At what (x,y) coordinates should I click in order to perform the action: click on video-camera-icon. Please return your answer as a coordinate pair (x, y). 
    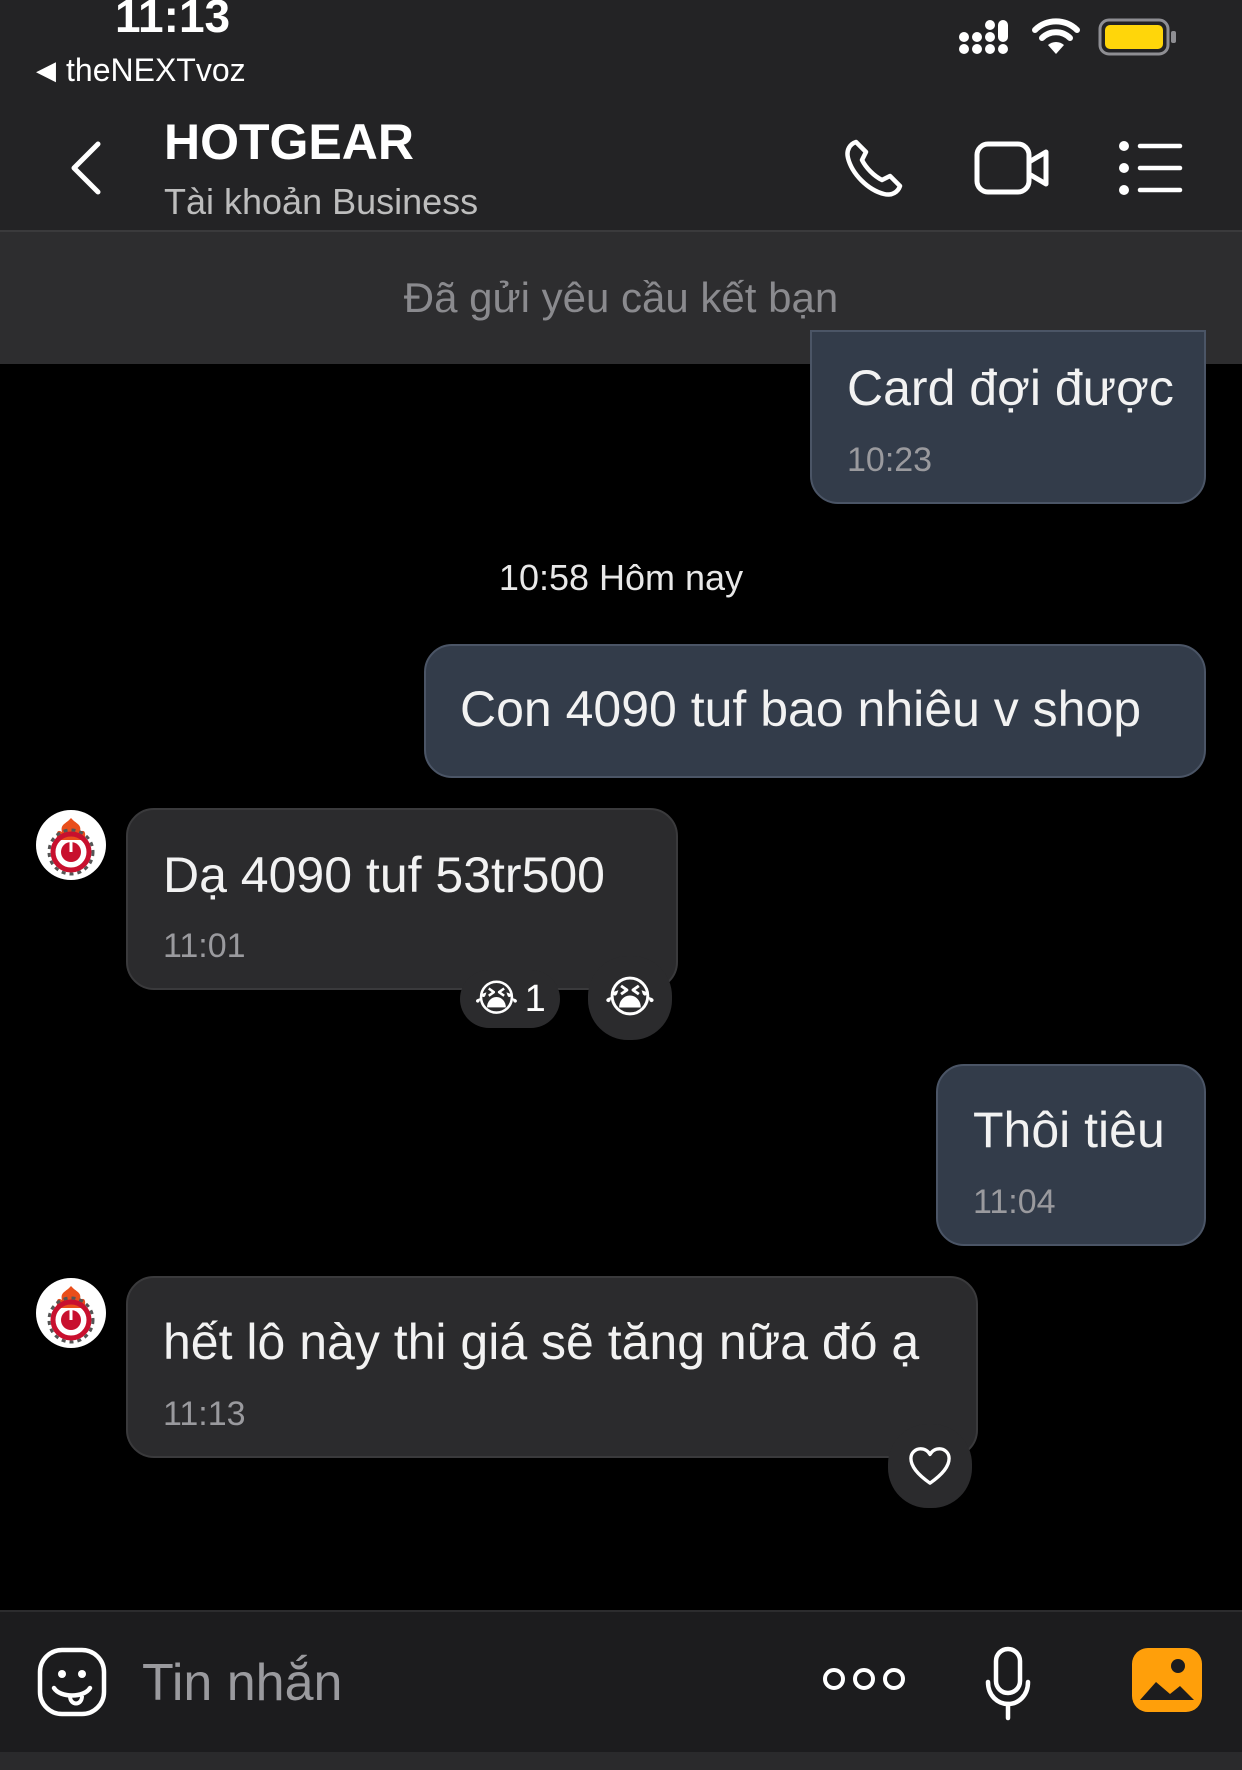
    Looking at the image, I should click on (1012, 168).